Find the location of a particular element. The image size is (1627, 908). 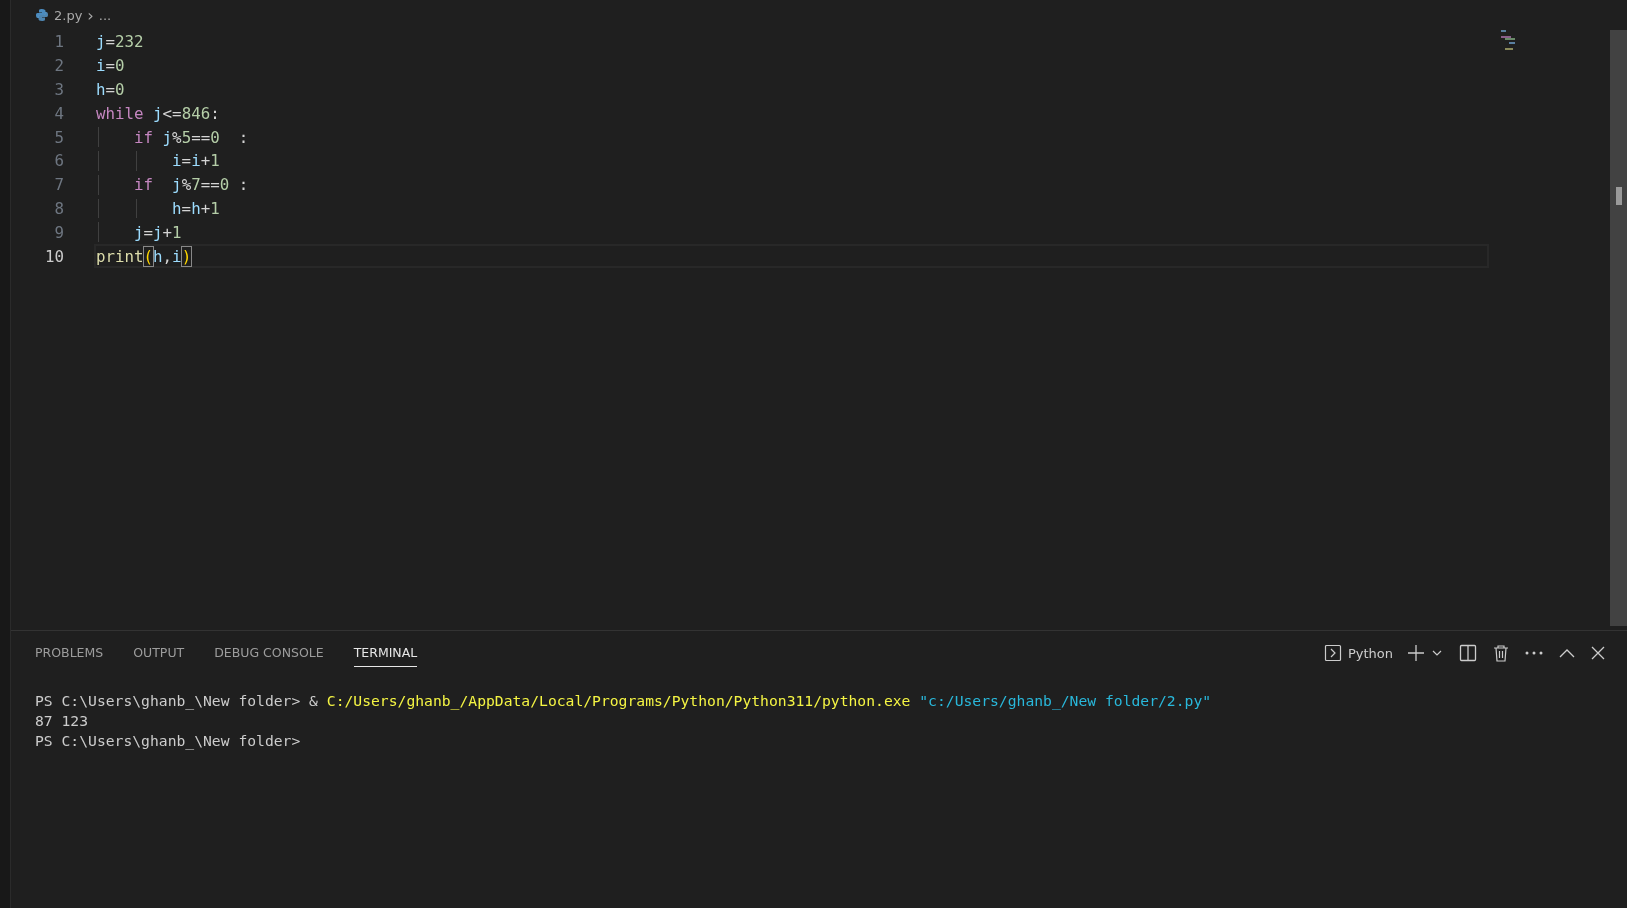

python-file-icon is located at coordinates (42, 15).